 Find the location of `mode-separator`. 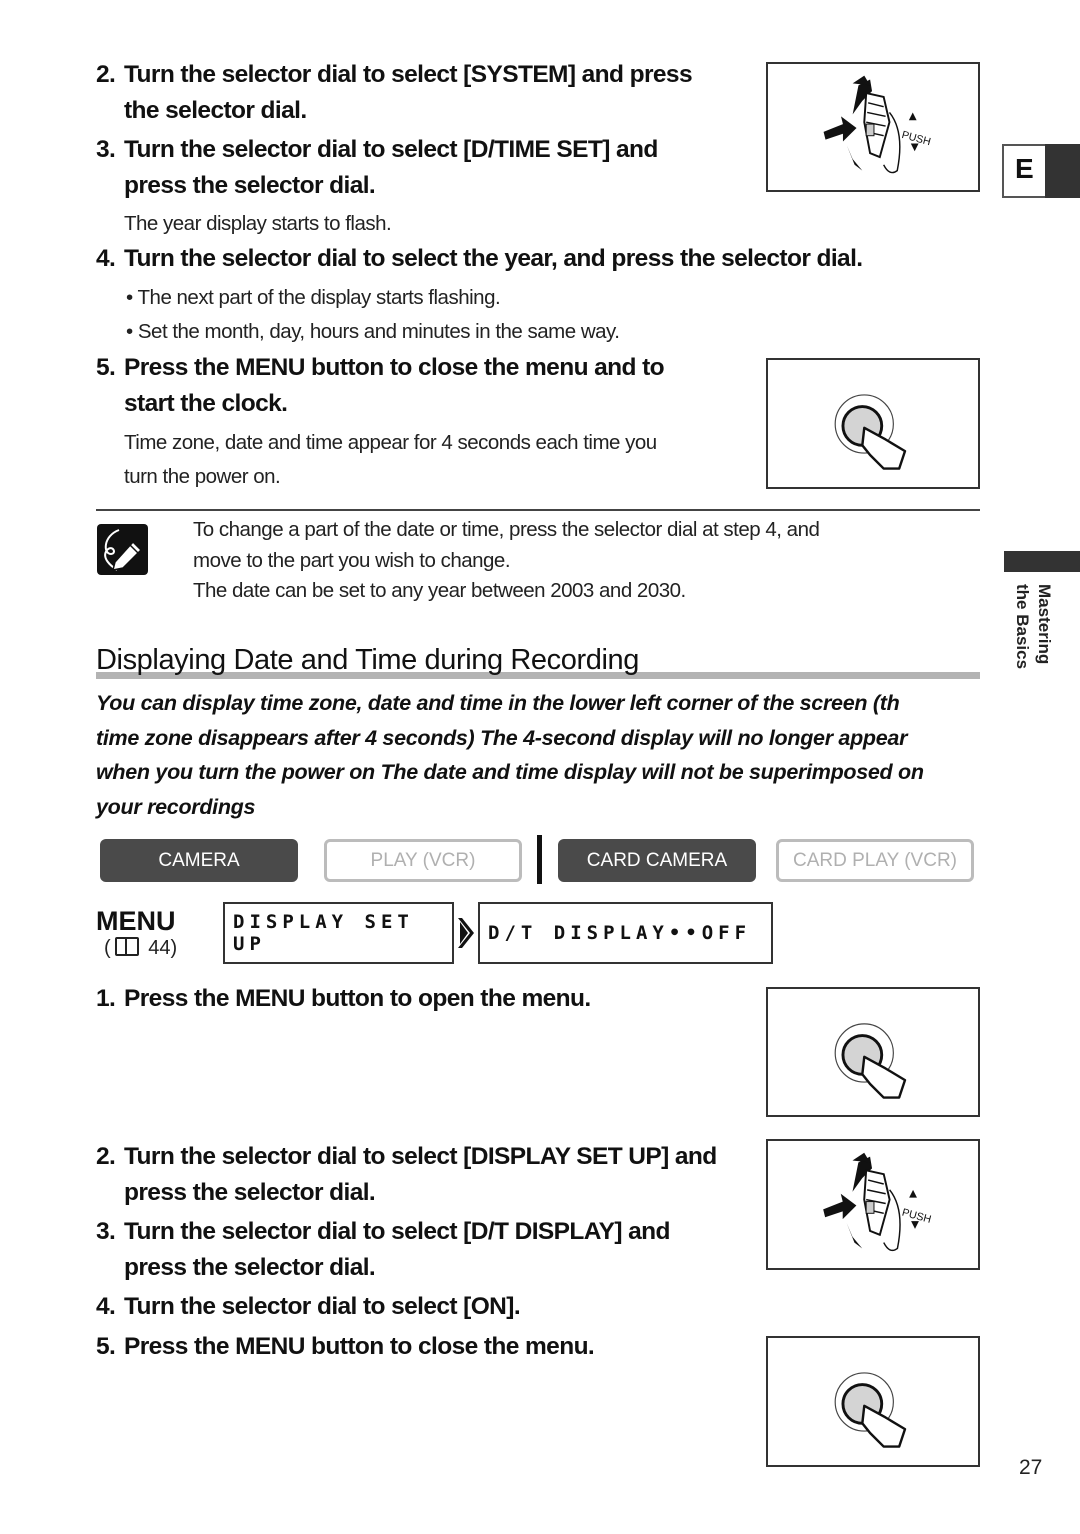

mode-separator is located at coordinates (539, 859).